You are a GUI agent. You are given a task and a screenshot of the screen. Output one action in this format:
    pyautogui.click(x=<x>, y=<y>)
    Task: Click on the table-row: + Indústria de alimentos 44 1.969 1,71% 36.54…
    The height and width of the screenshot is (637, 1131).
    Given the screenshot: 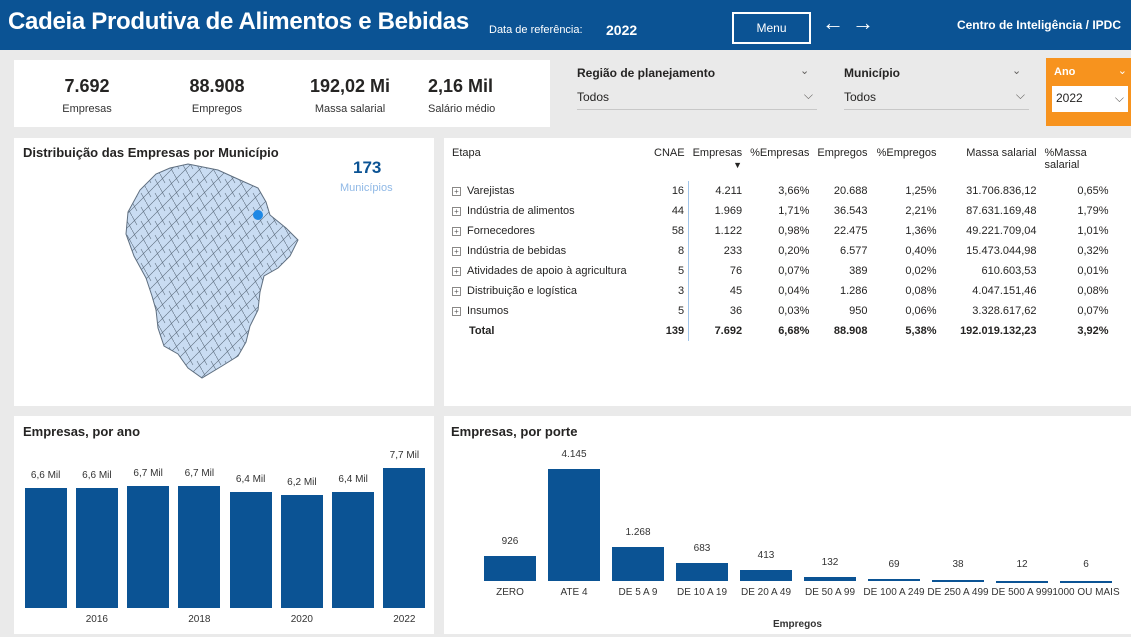 What is the action you would take?
    pyautogui.click(x=780, y=211)
    